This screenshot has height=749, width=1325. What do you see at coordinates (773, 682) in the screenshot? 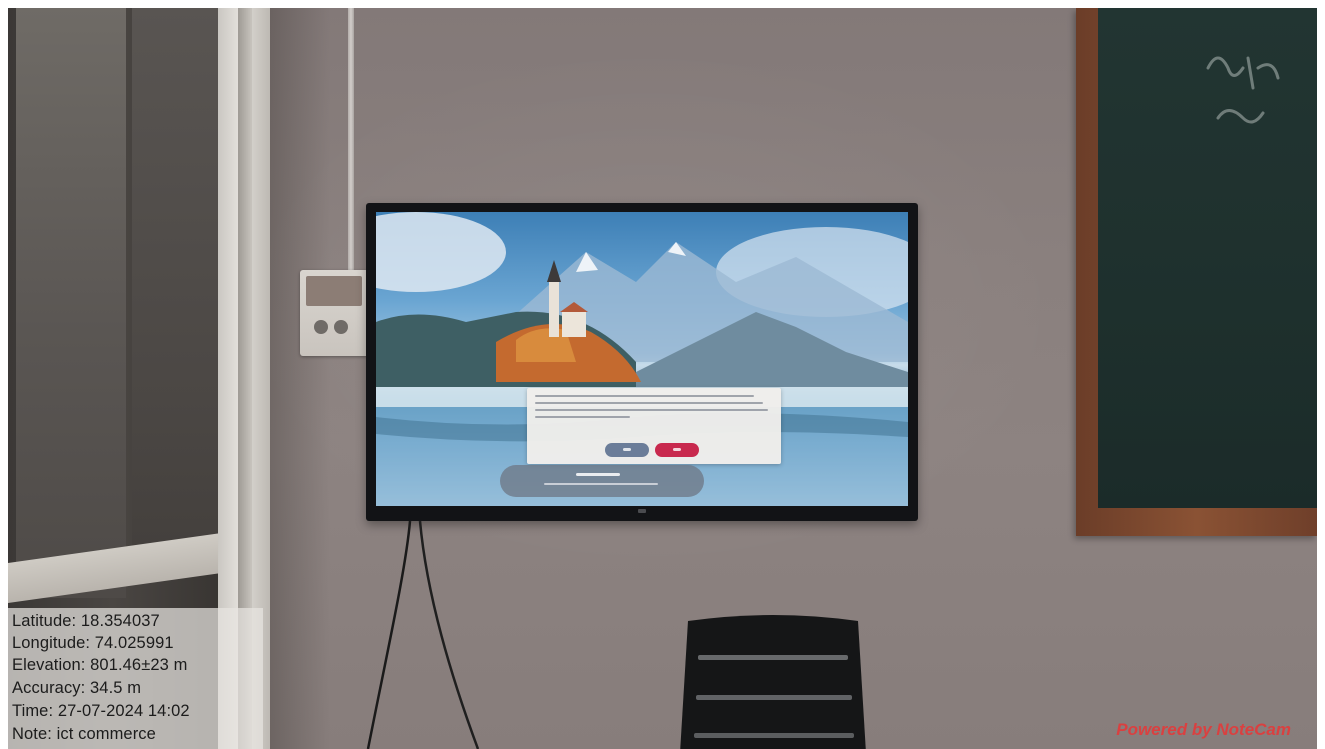
I see `chair` at bounding box center [773, 682].